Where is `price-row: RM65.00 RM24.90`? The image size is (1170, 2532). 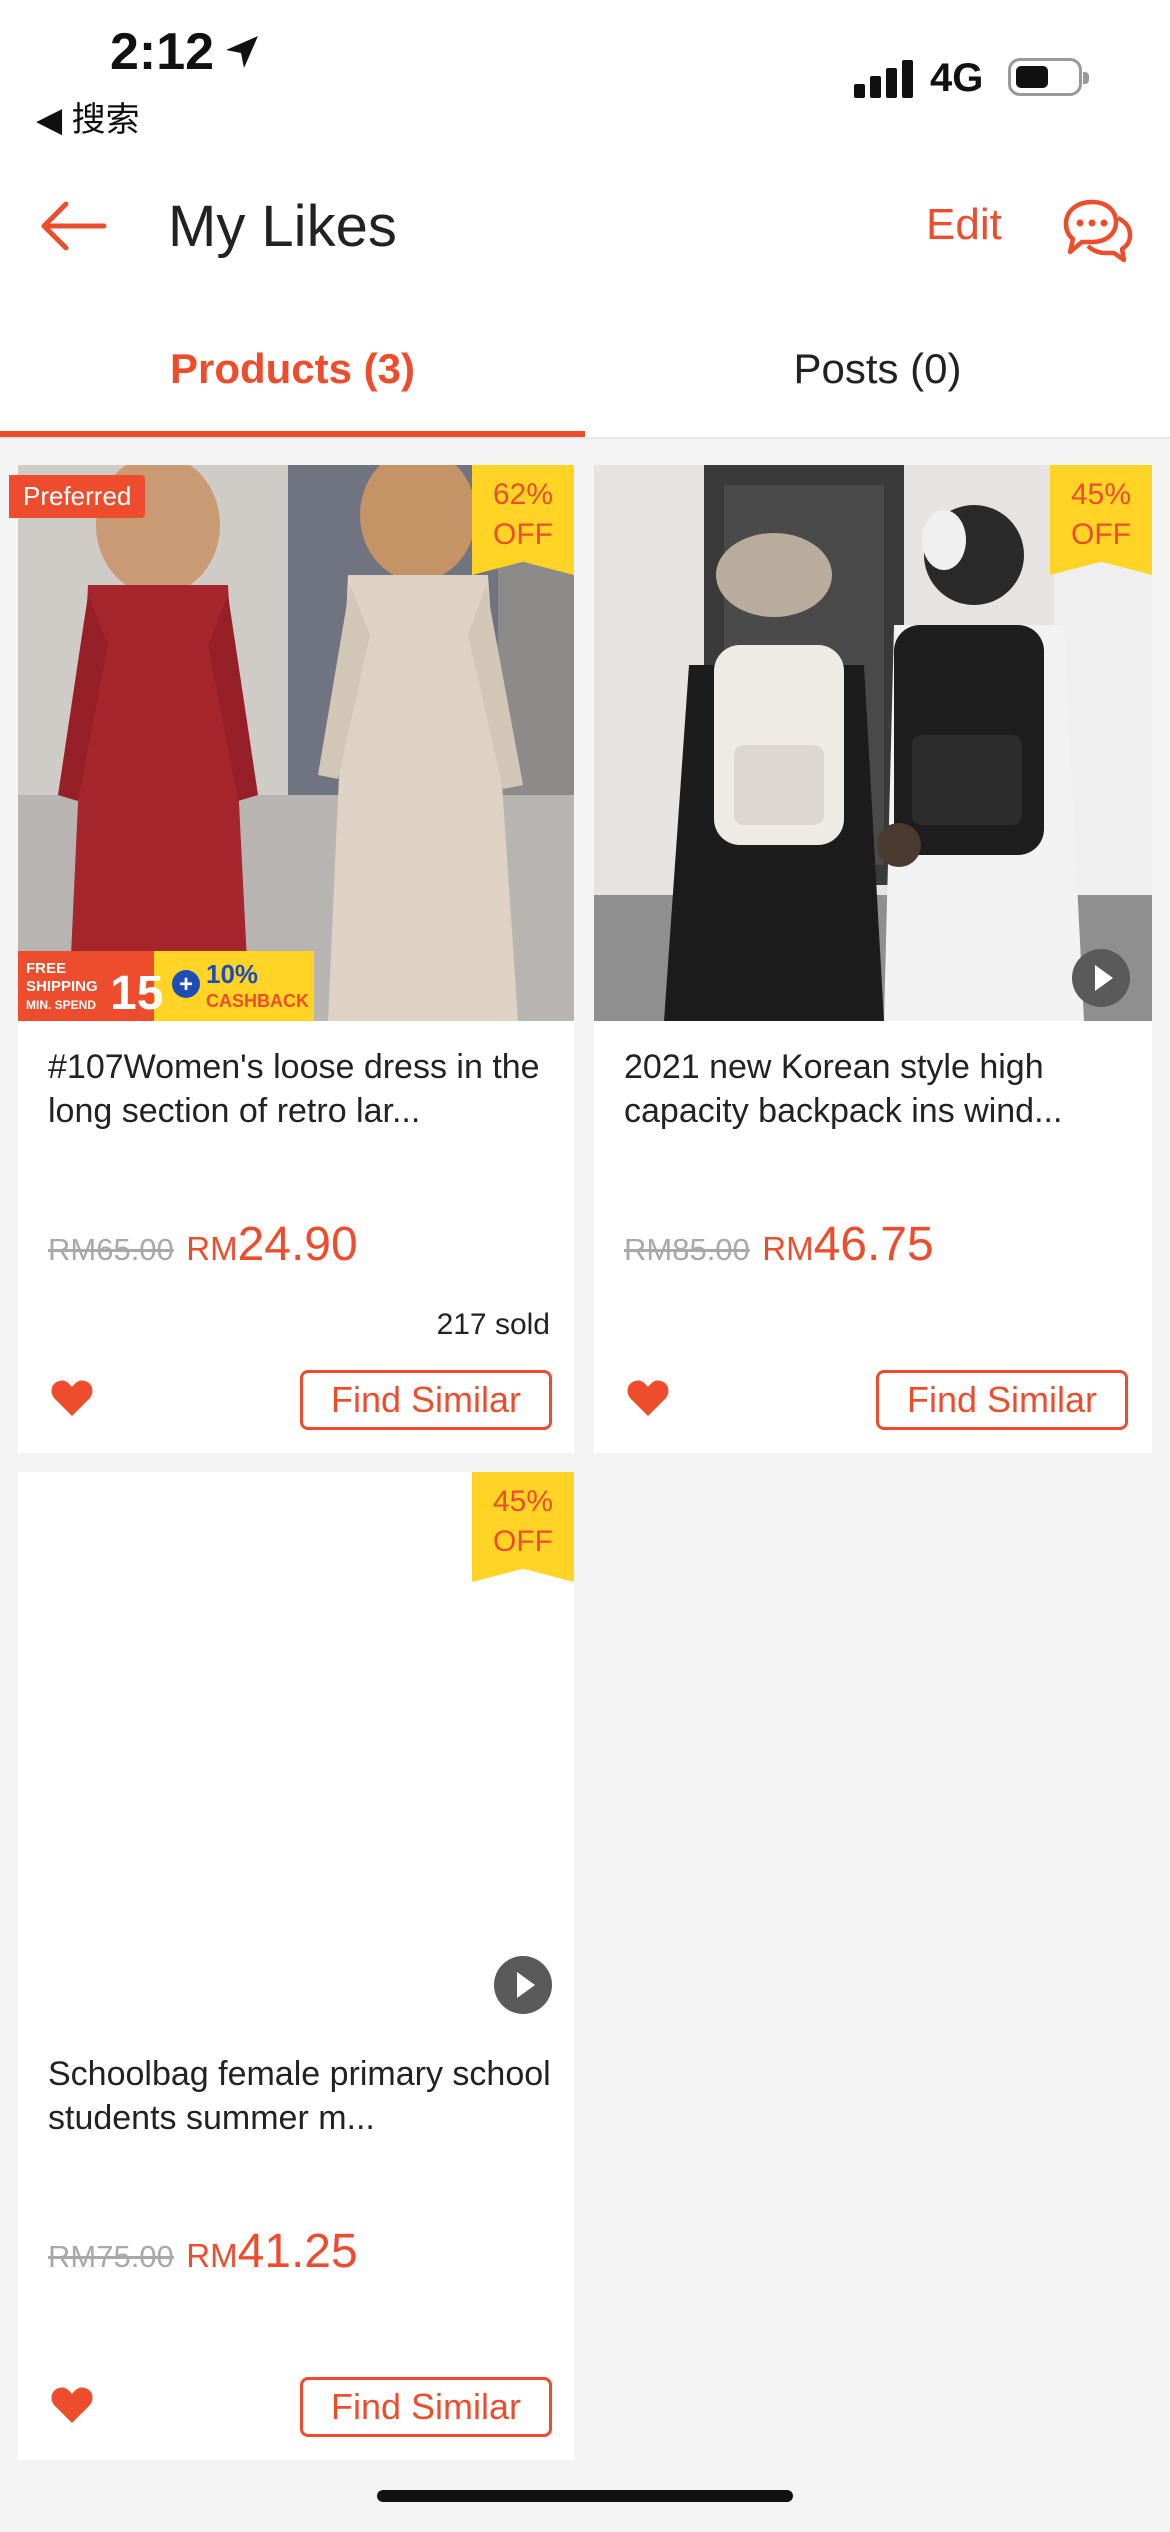
price-row: RM65.00 RM24.90 is located at coordinates (203, 1244).